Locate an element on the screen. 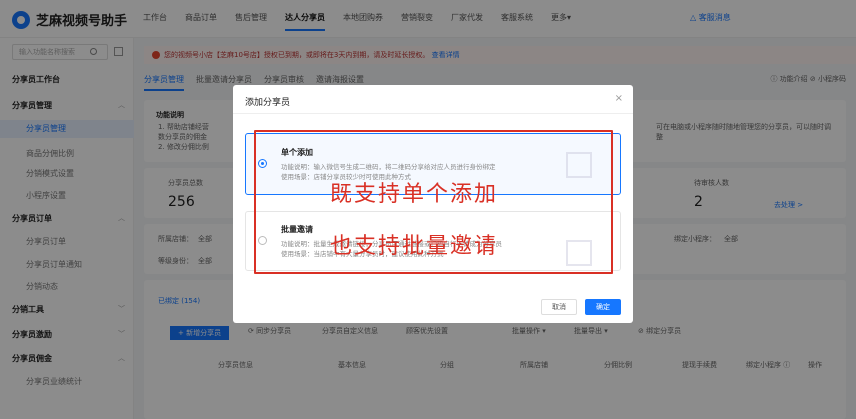  divider is located at coordinates (433, 113).